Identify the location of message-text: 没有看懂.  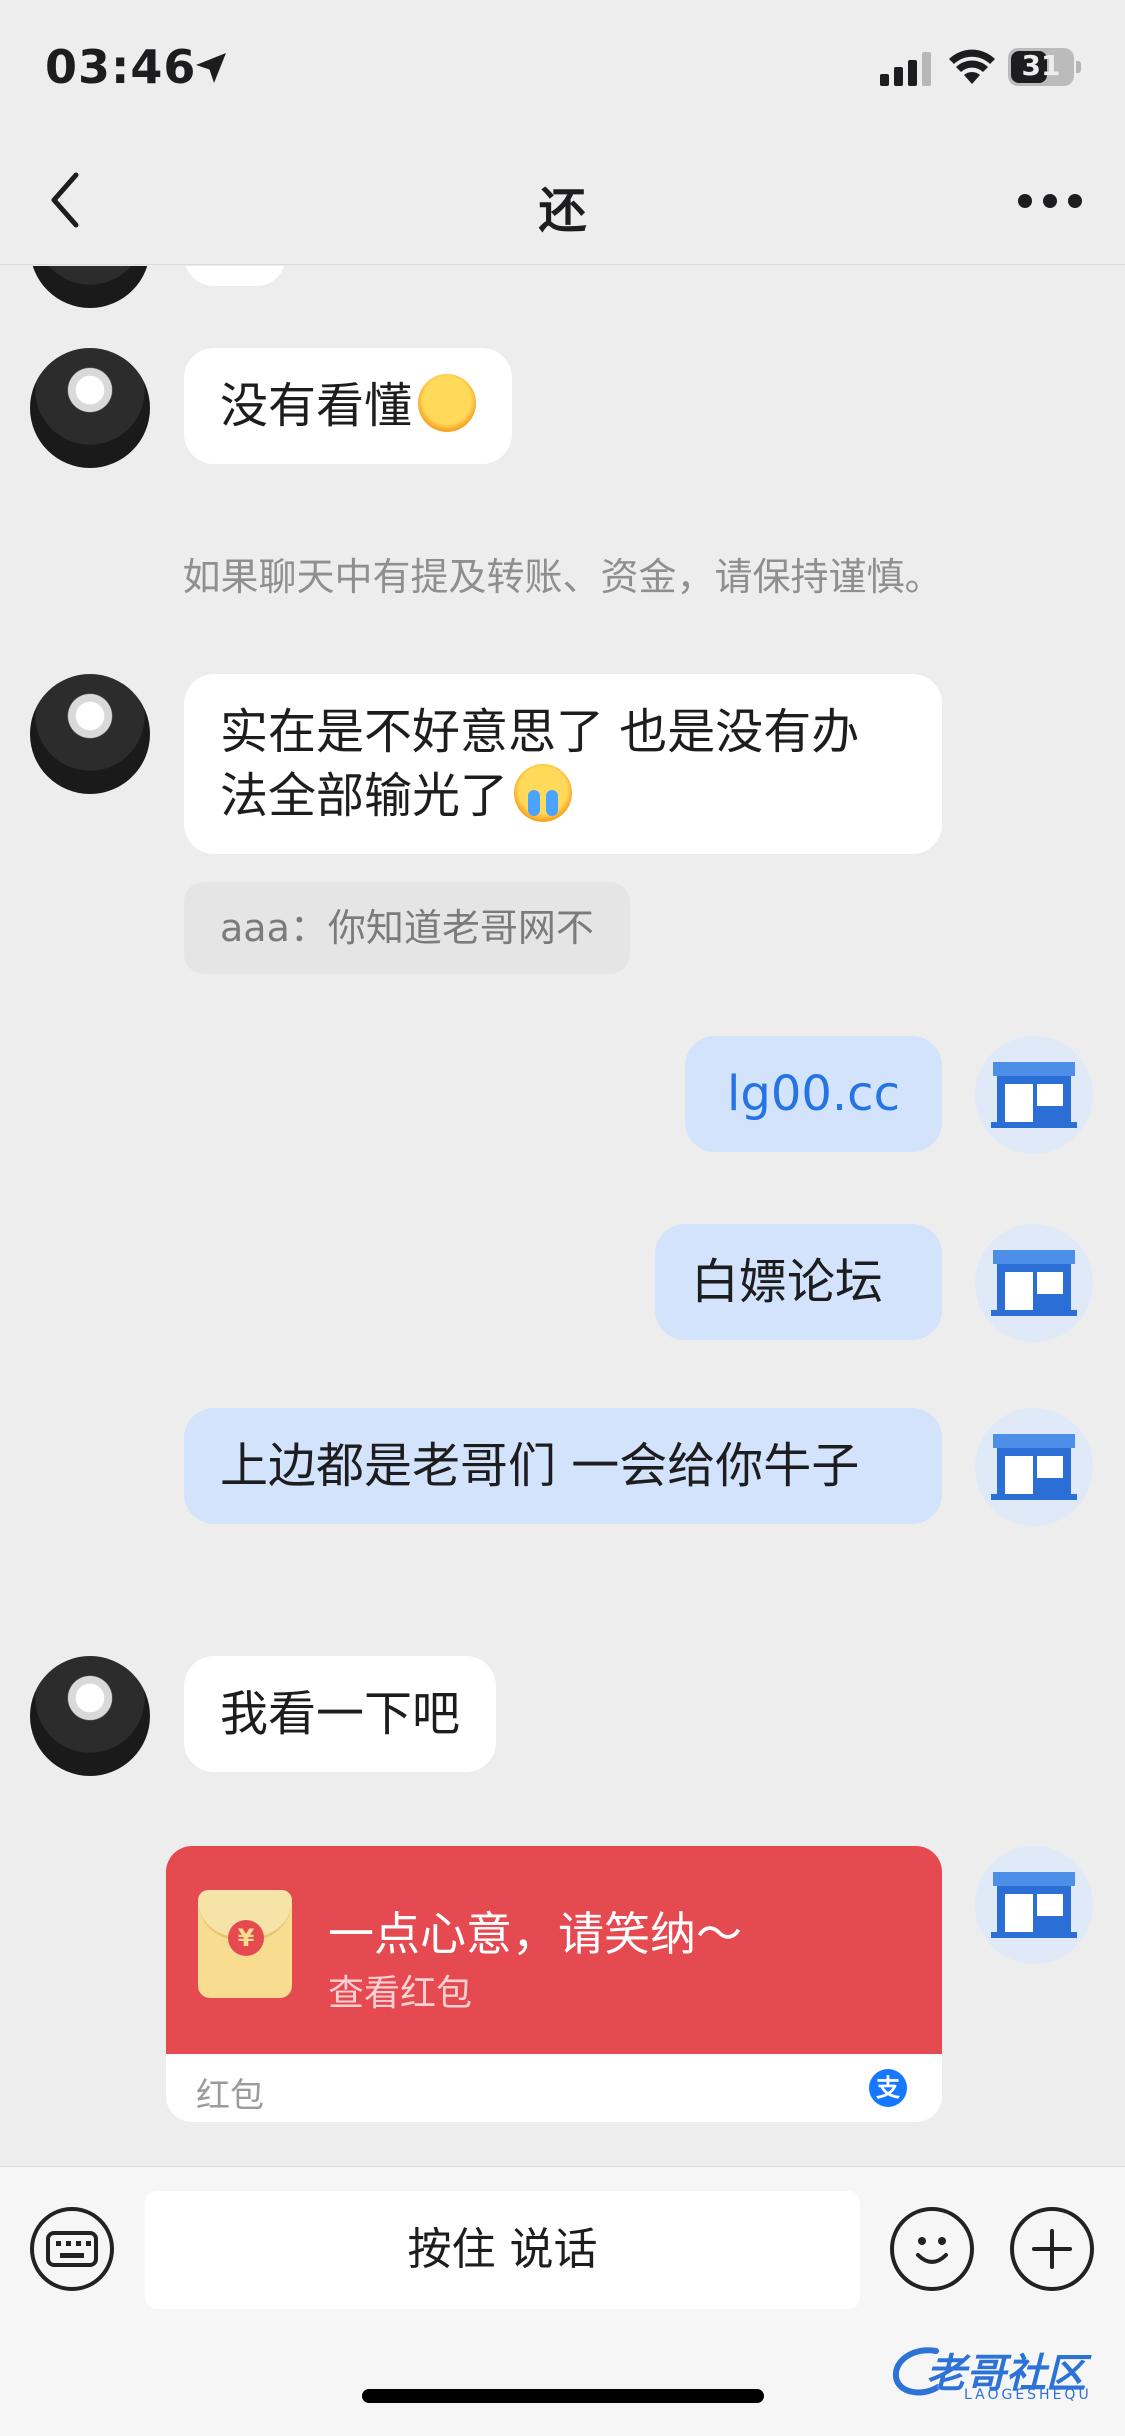
(316, 406).